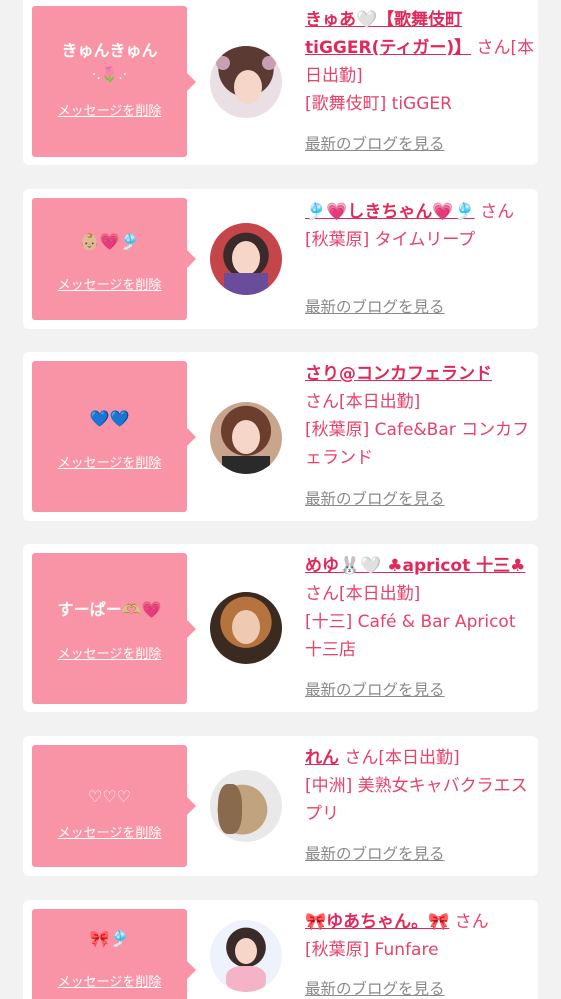 The image size is (561, 999). What do you see at coordinates (109, 241) in the screenshot?
I see `message-text: 👶🏼💗🎐` at bounding box center [109, 241].